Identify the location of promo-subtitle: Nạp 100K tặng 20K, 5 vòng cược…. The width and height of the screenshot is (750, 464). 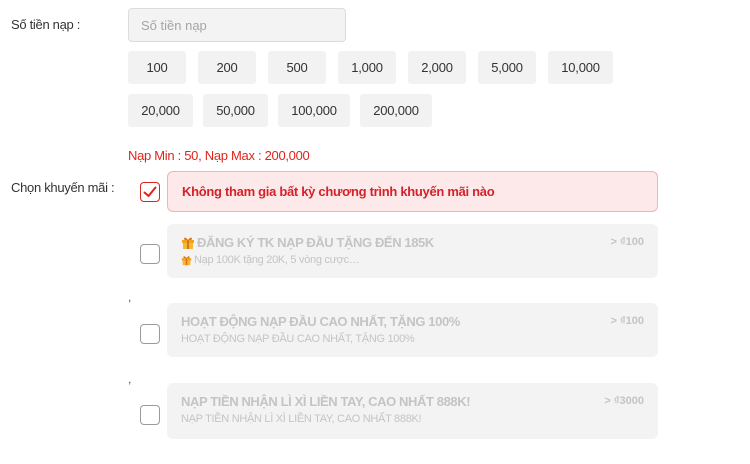
(270, 260).